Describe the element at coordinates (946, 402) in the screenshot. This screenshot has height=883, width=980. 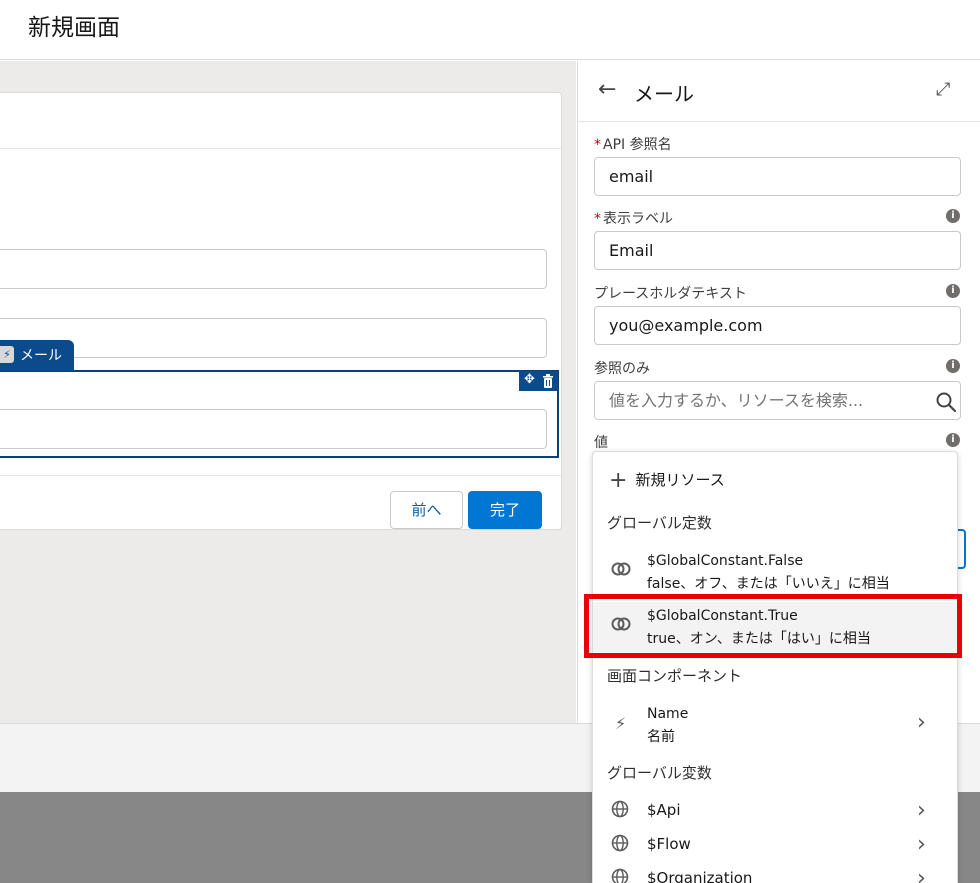
I see `search-icon` at that location.